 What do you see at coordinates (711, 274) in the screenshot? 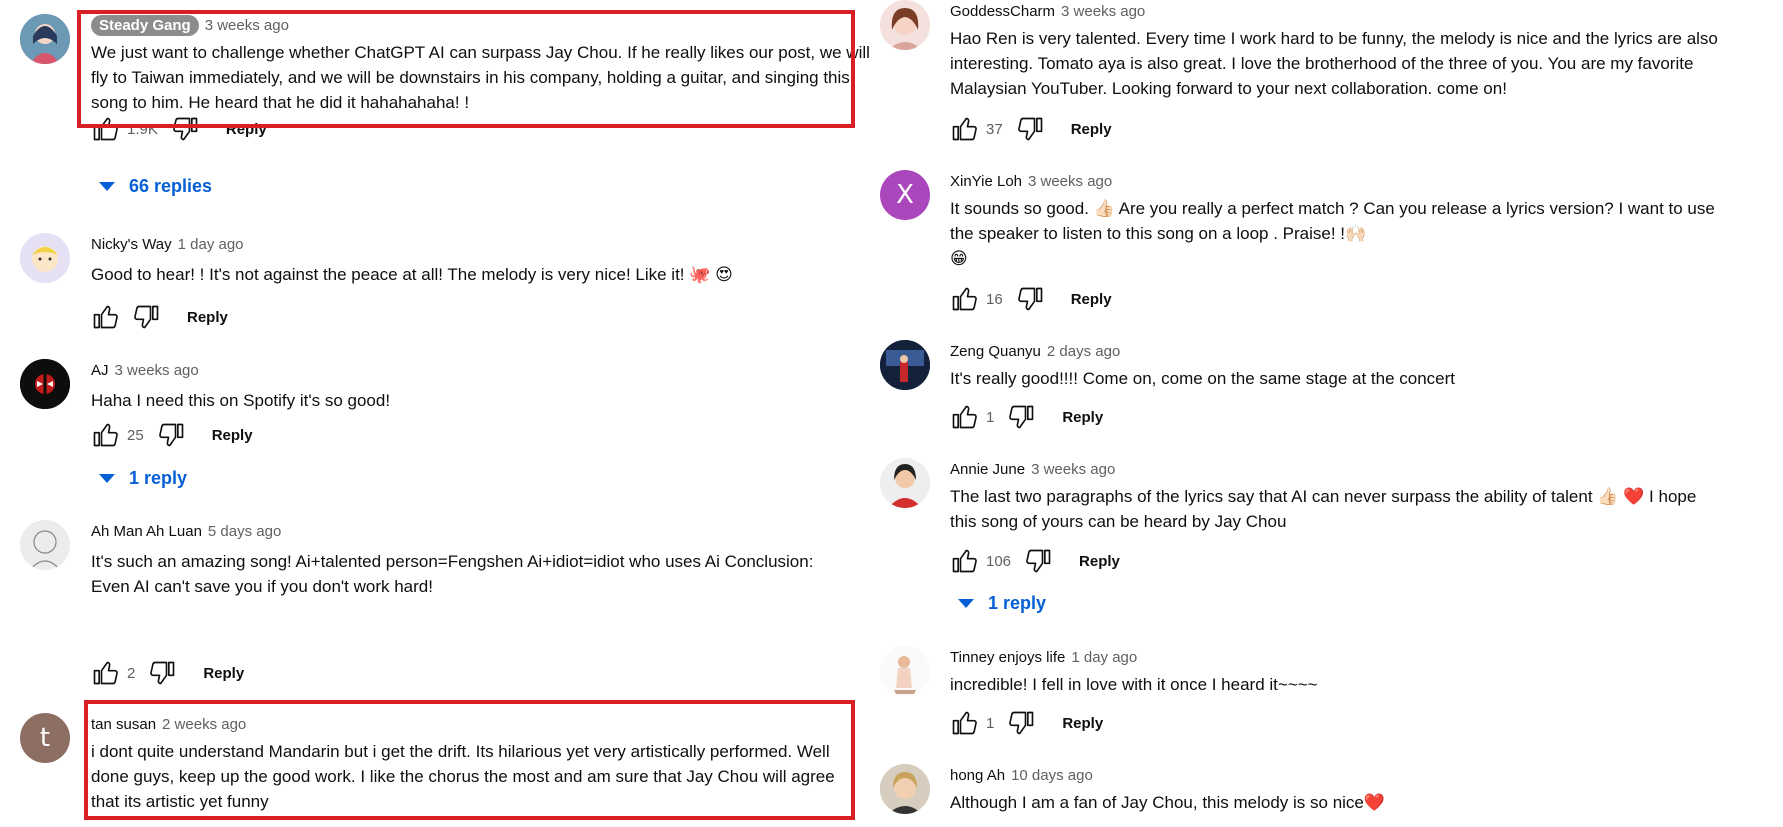
I see `emoji: 🐙 😍` at bounding box center [711, 274].